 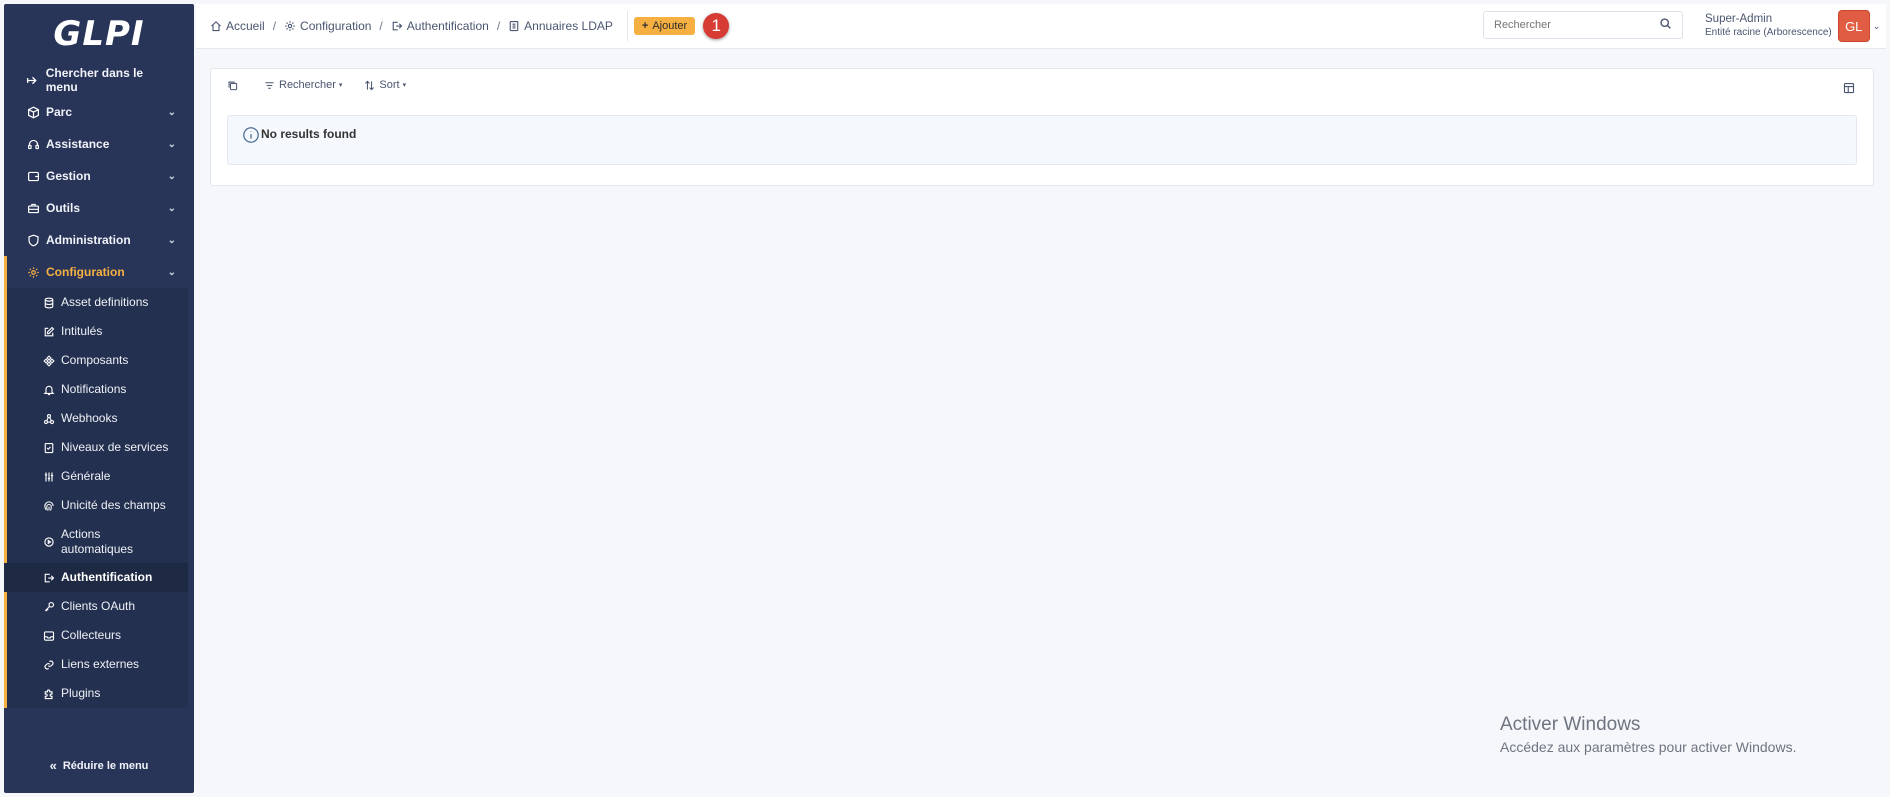 What do you see at coordinates (96, 541) in the screenshot?
I see `sidebar-item-actions-automatiques: Actions automatiques` at bounding box center [96, 541].